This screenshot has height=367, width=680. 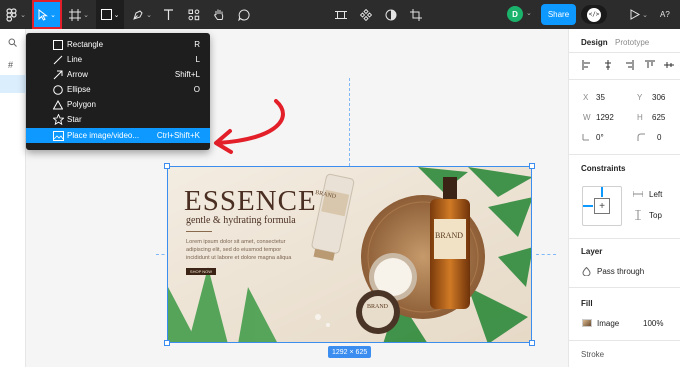 I want to click on code-icon: </>, so click(x=594, y=14).